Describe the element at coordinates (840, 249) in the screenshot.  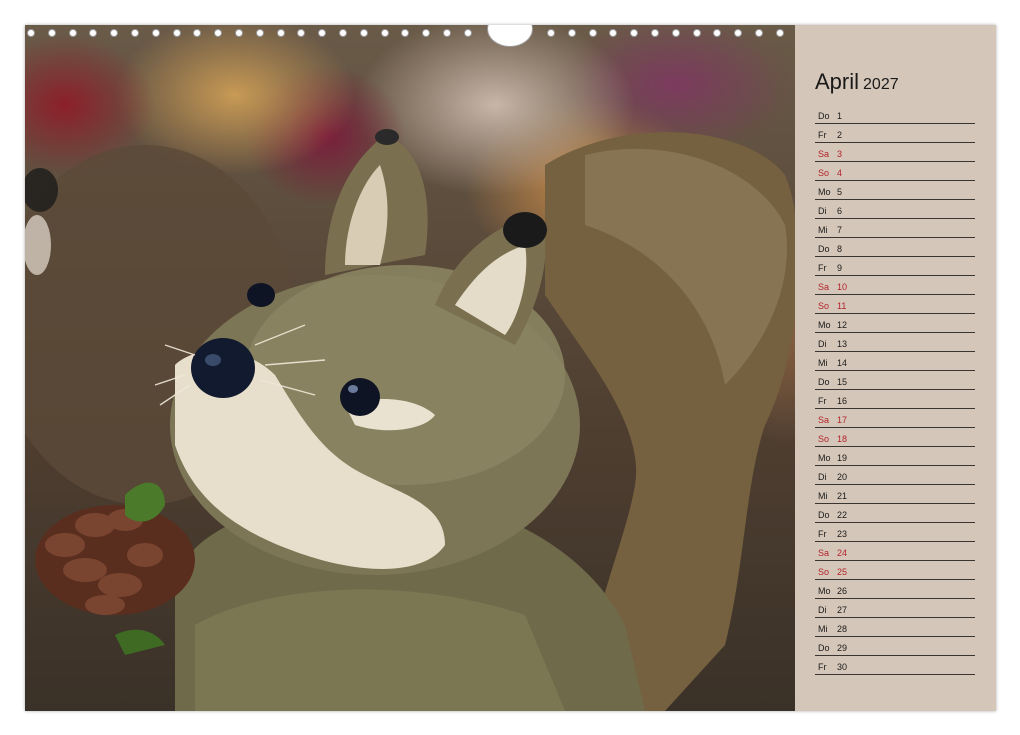
I see `day-number: 8` at that location.